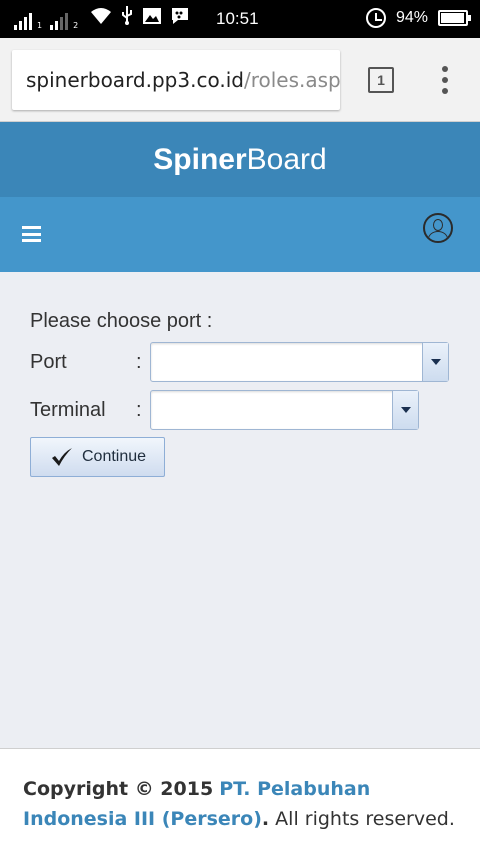 This screenshot has height=854, width=480. I want to click on status-icons-left: 1 2, so click(102, 17).